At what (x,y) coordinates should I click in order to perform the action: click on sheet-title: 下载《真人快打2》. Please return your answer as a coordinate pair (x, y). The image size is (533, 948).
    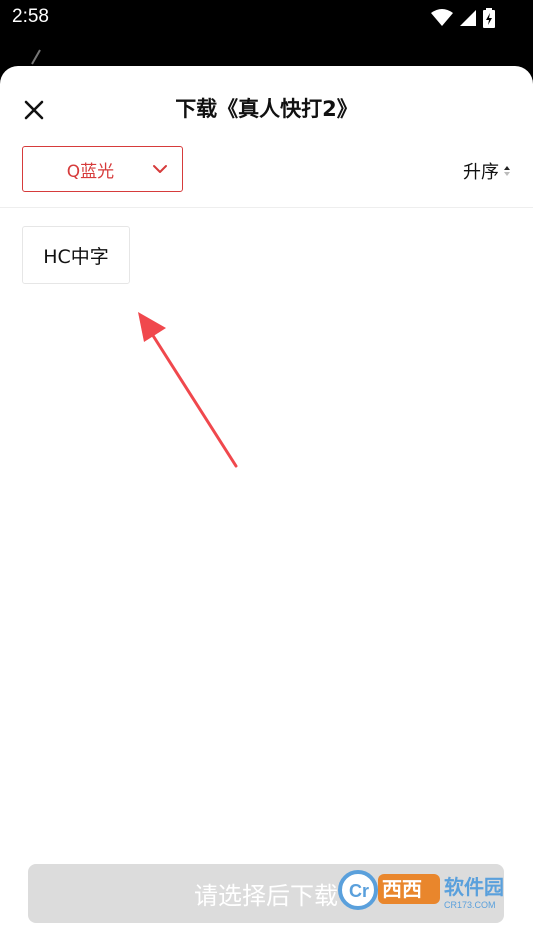
    Looking at the image, I should click on (266, 109).